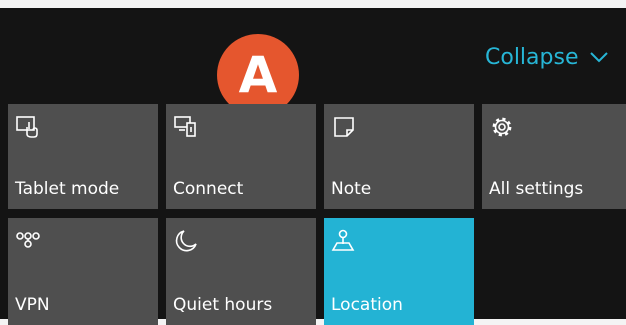 Image resolution: width=626 pixels, height=325 pixels. Describe the element at coordinates (532, 57) in the screenshot. I see `collapse-label: Collapse` at that location.